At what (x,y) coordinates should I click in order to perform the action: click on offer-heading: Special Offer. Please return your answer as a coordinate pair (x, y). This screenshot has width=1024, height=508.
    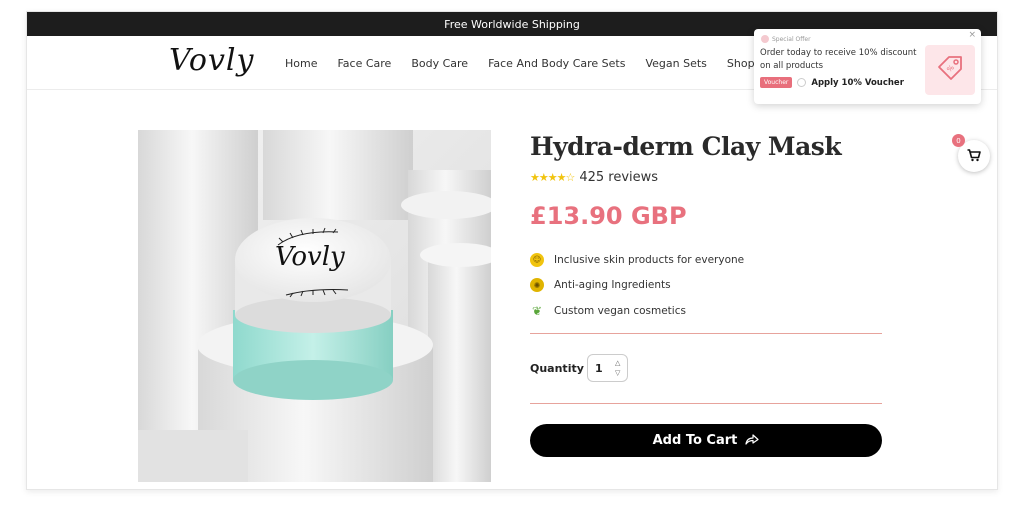
    Looking at the image, I should click on (786, 39).